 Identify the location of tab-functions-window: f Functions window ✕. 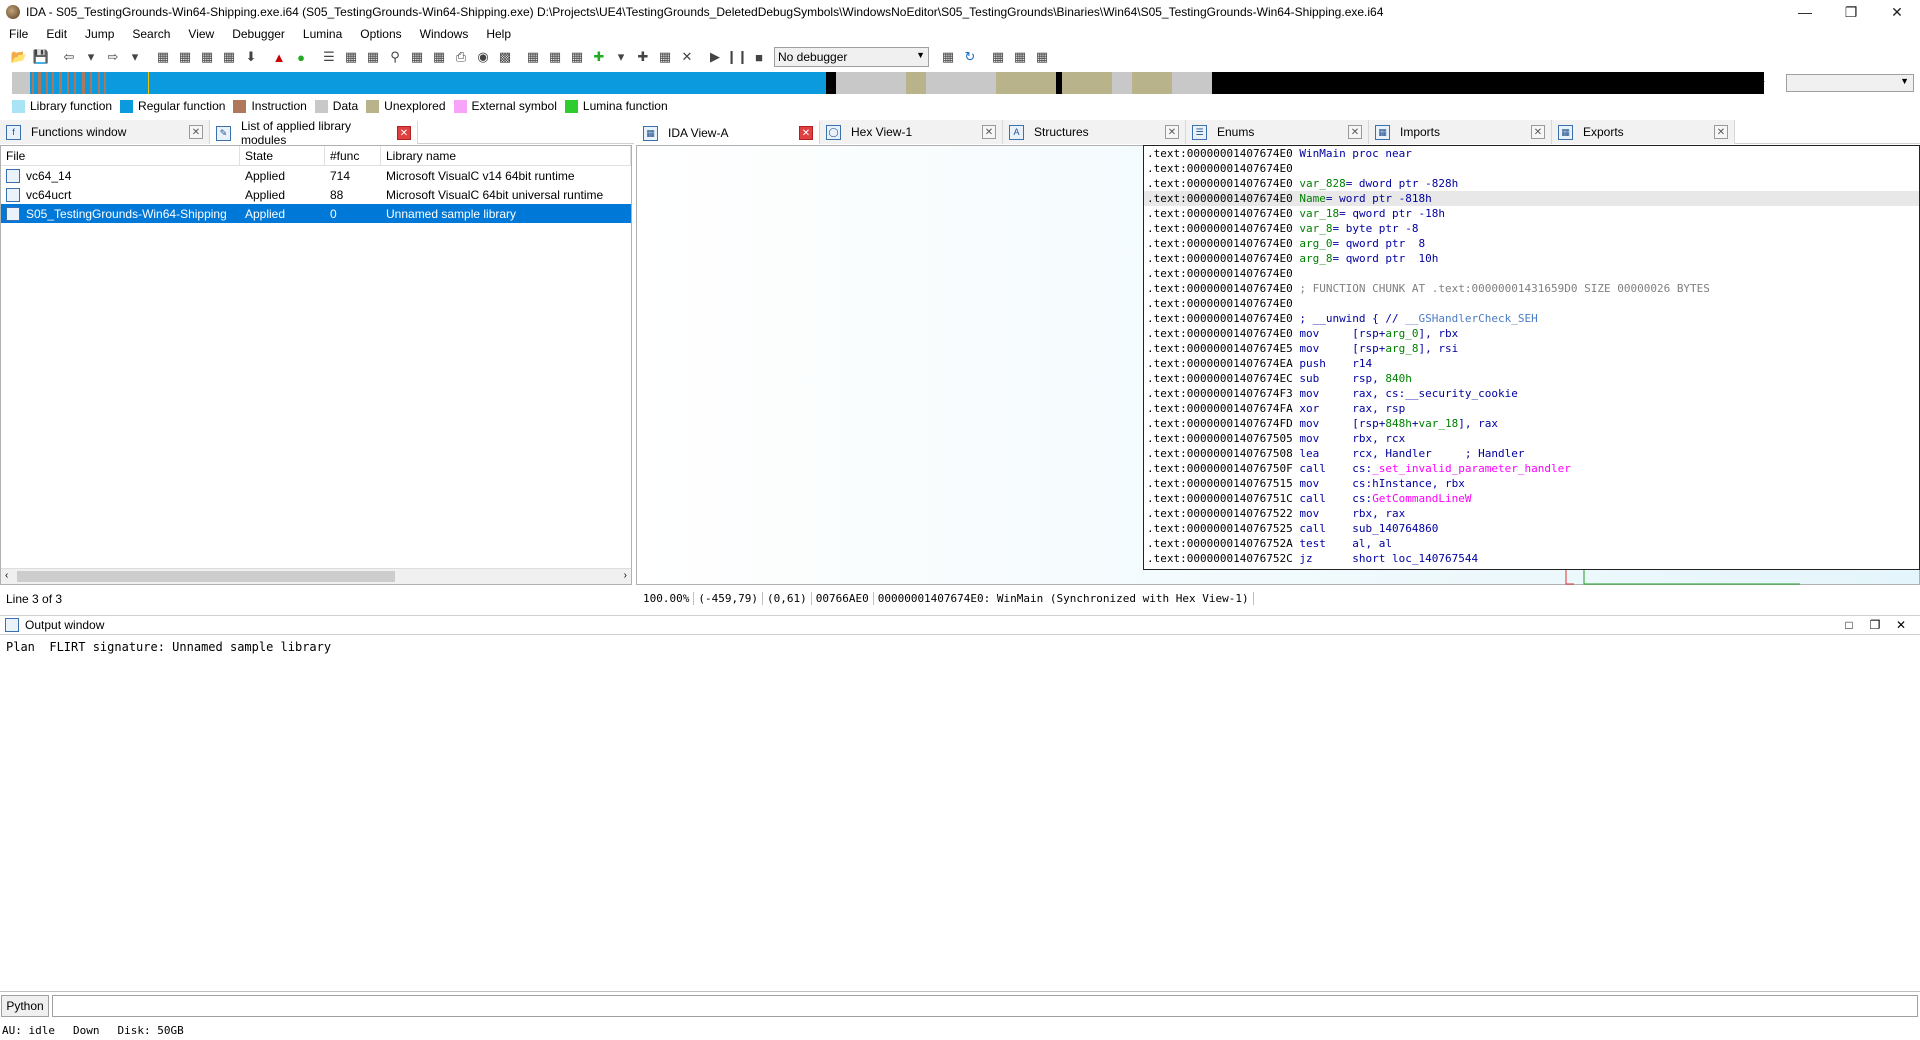
(105, 132).